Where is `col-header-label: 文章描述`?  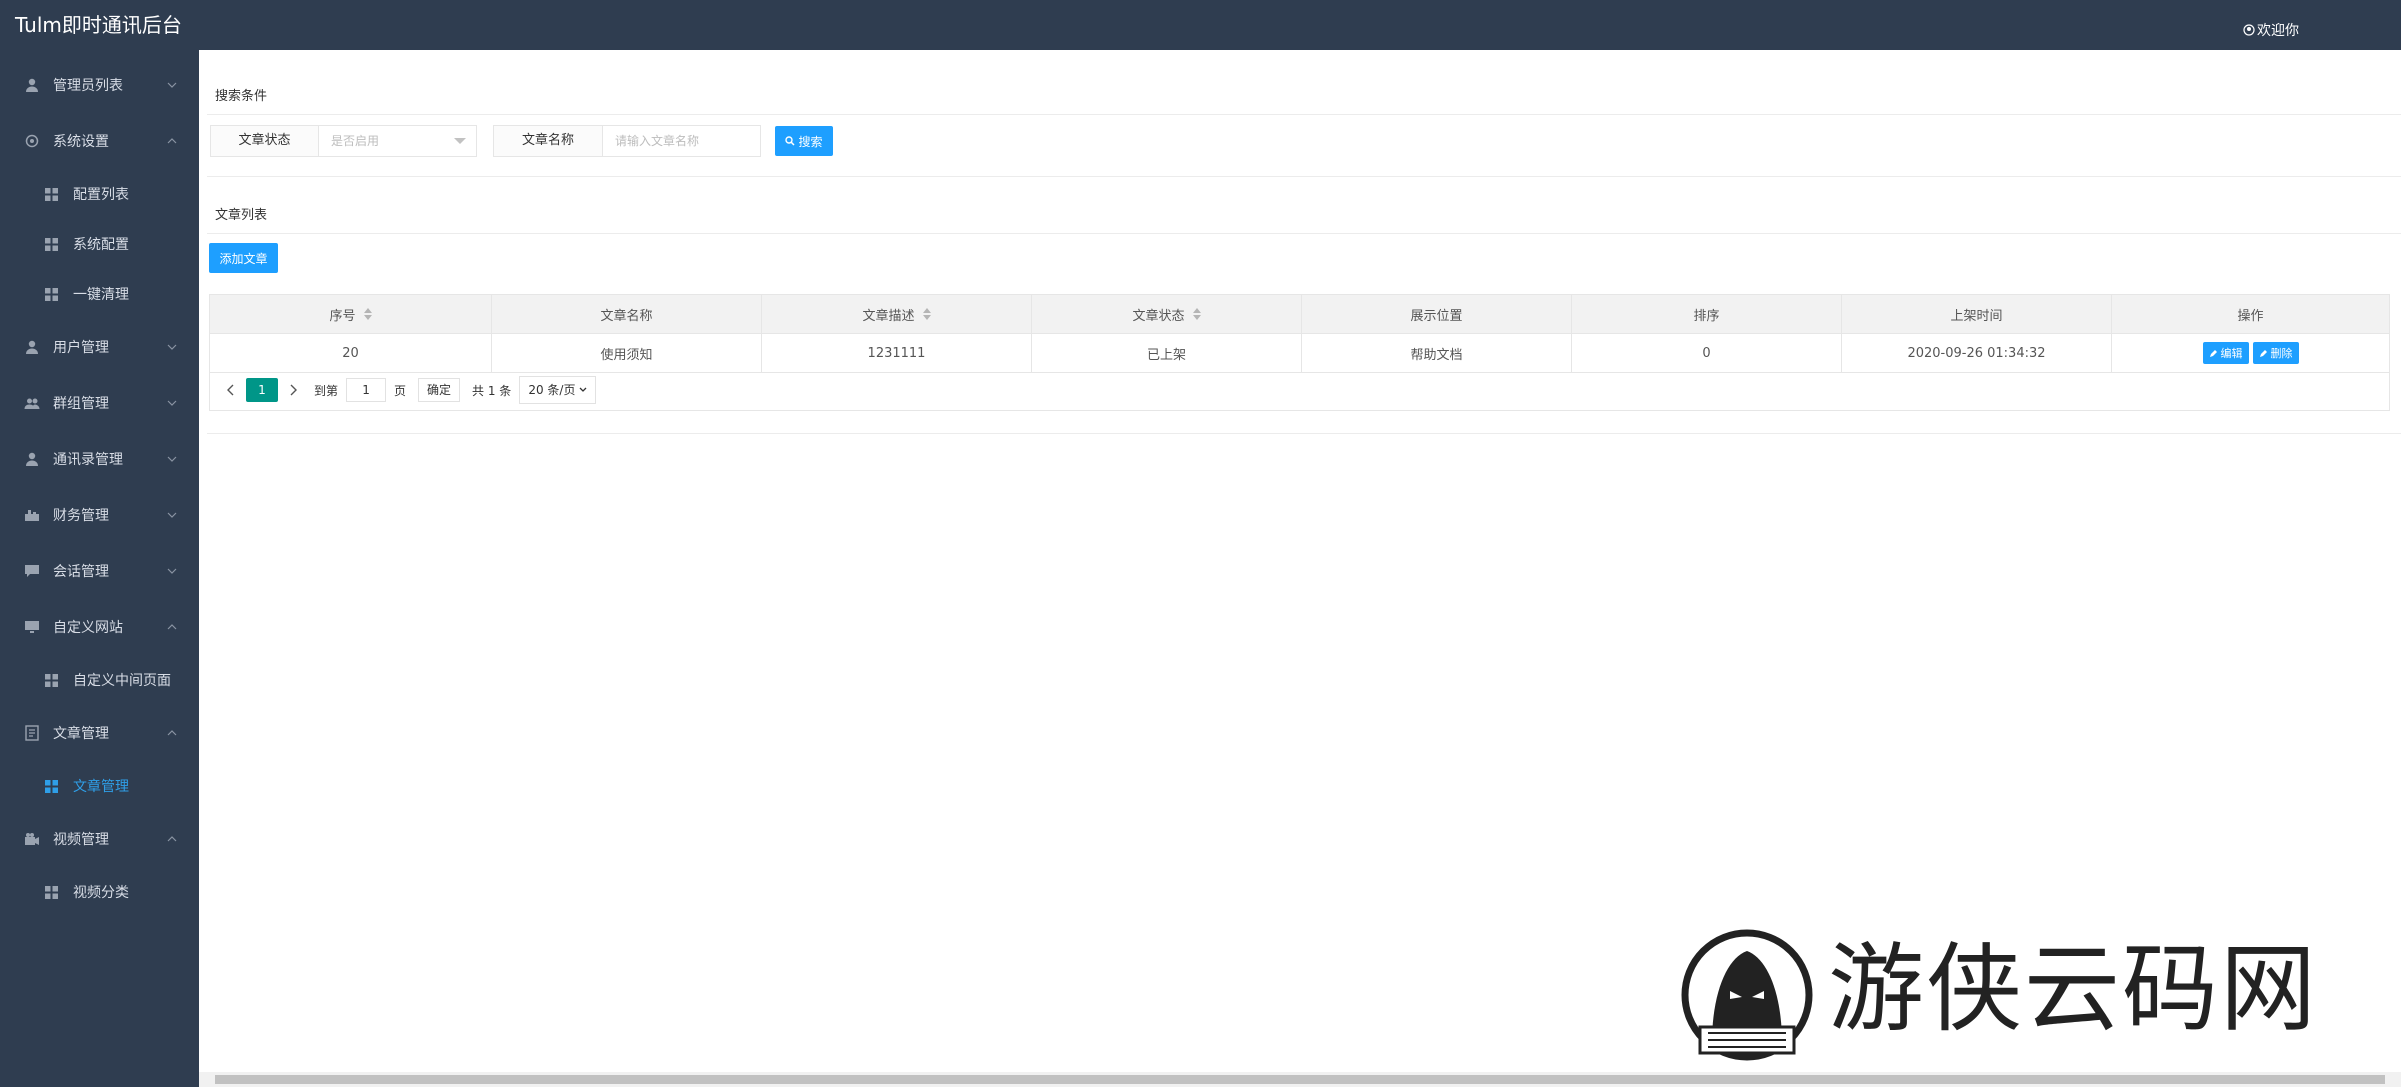 col-header-label: 文章描述 is located at coordinates (888, 316).